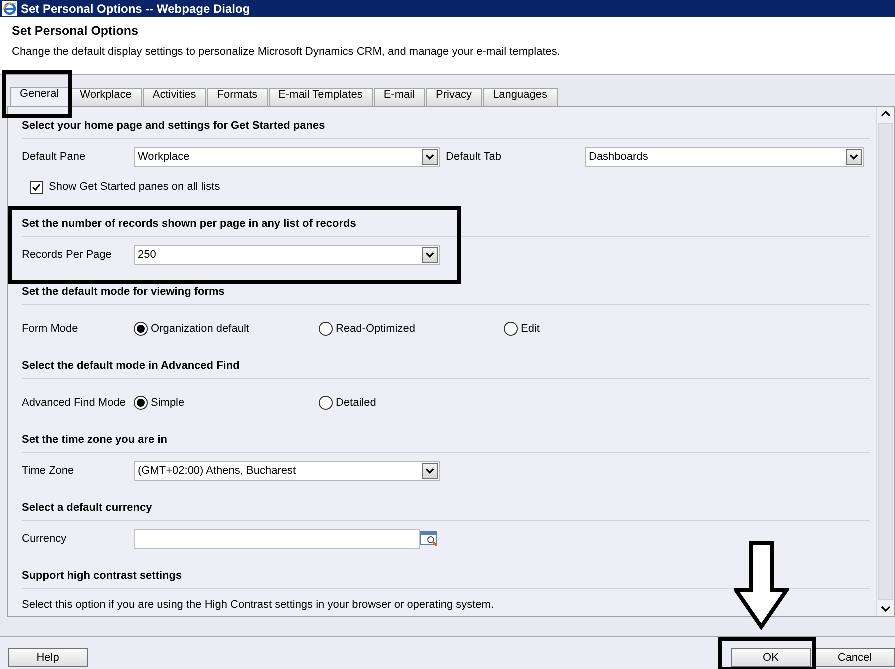 This screenshot has height=669, width=895. Describe the element at coordinates (135, 9) in the screenshot. I see `window-title: Set Personal Options -- Webpage Dialog` at that location.